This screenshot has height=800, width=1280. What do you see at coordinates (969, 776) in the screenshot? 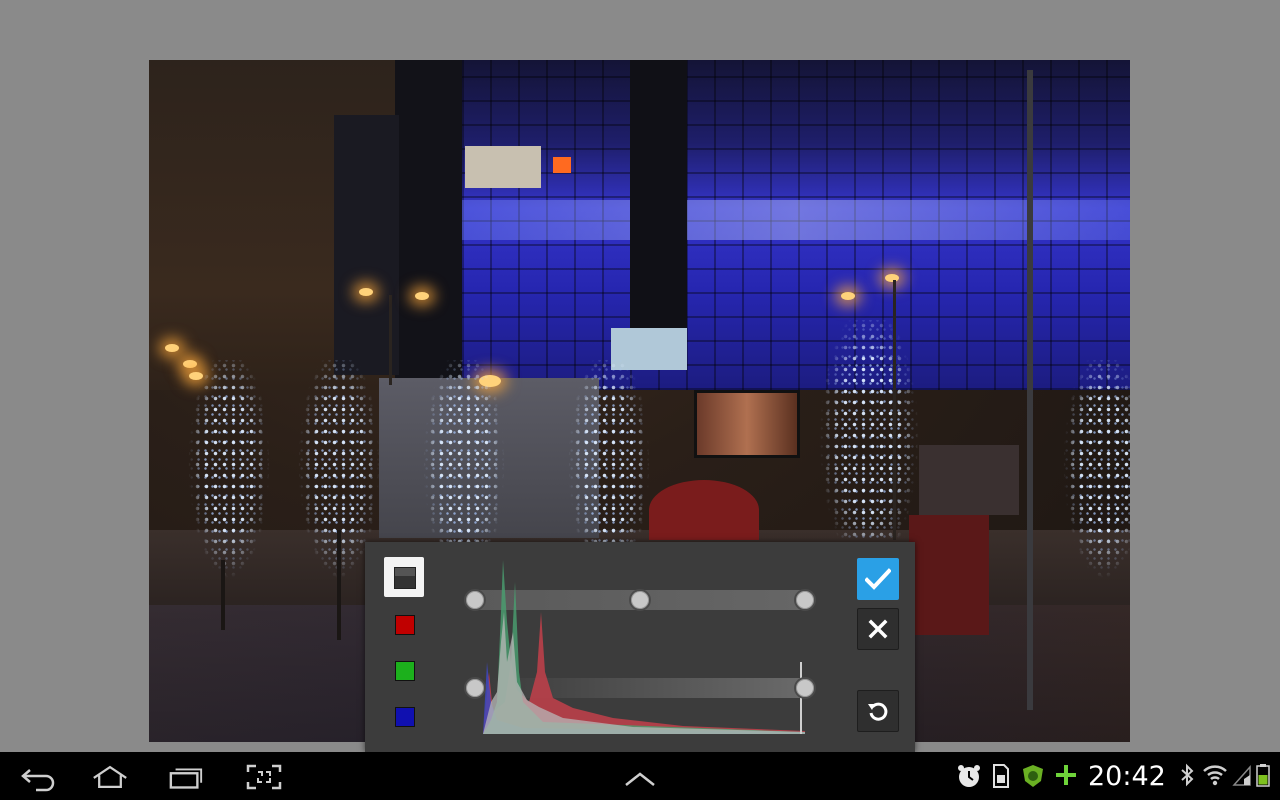
I see `alarm-clock-icon` at bounding box center [969, 776].